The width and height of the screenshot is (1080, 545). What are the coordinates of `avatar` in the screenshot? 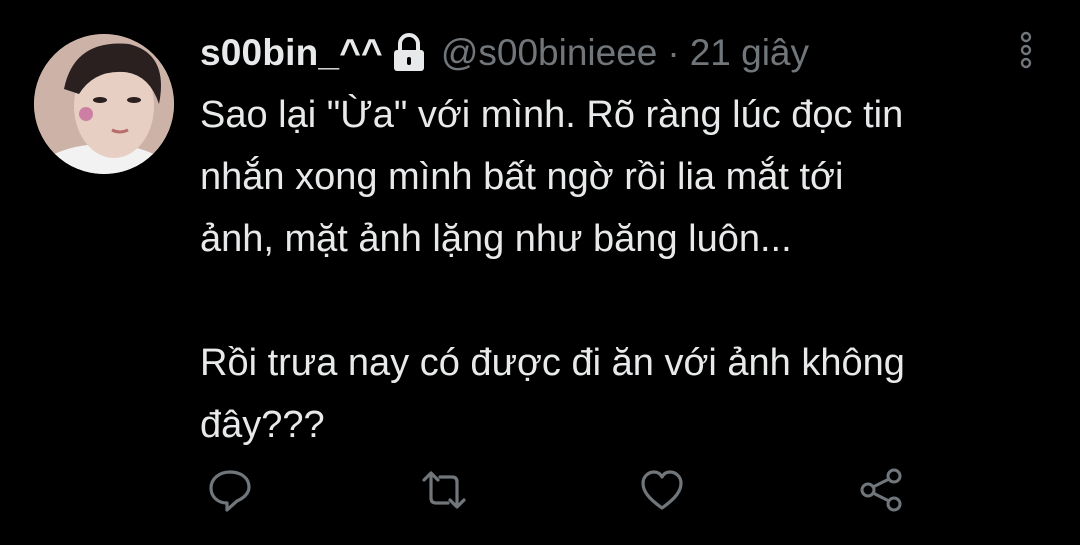 It's located at (104, 104).